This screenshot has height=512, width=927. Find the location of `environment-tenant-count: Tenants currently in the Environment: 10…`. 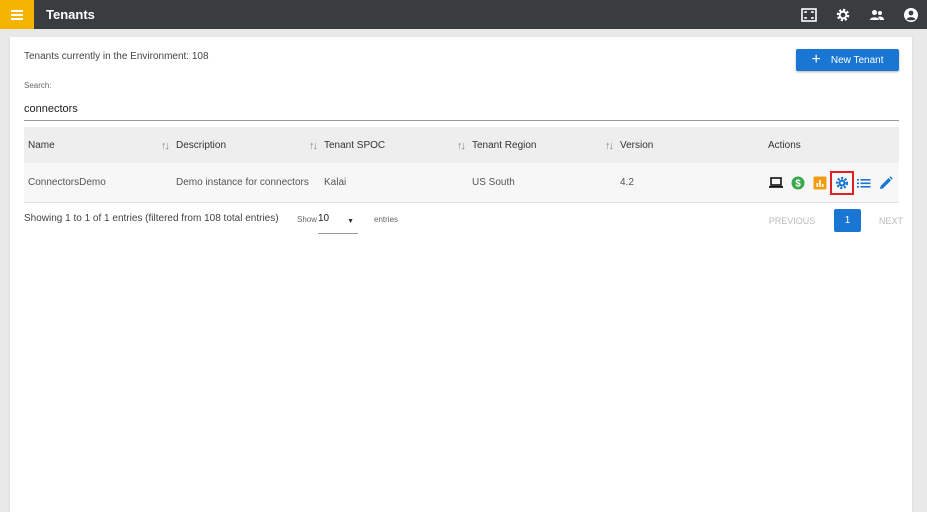

environment-tenant-count: Tenants currently in the Environment: 10… is located at coordinates (116, 56).